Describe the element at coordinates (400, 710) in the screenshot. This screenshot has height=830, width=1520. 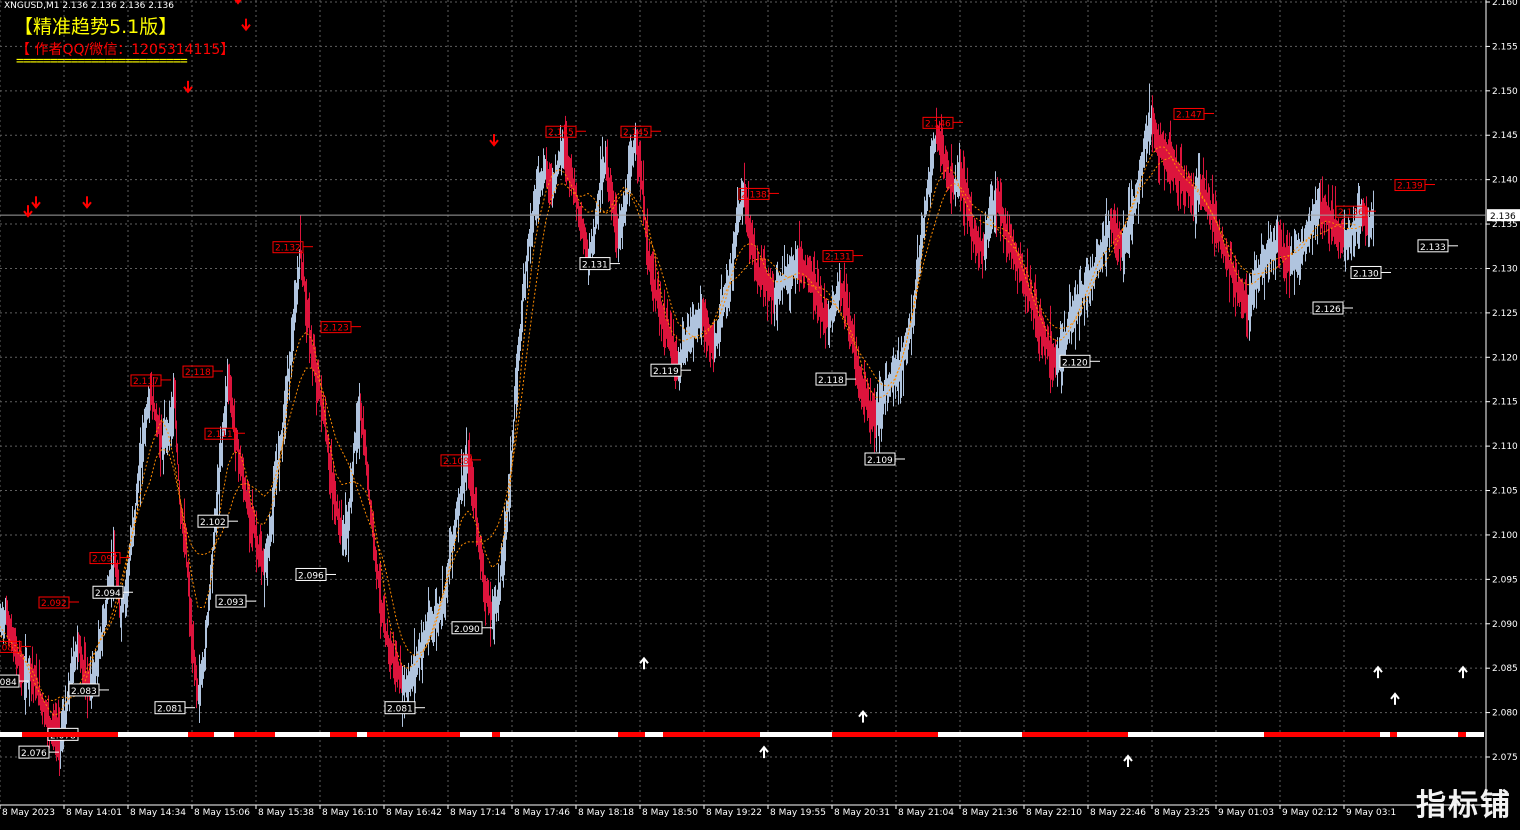
I see `low-label: 2.081` at that location.